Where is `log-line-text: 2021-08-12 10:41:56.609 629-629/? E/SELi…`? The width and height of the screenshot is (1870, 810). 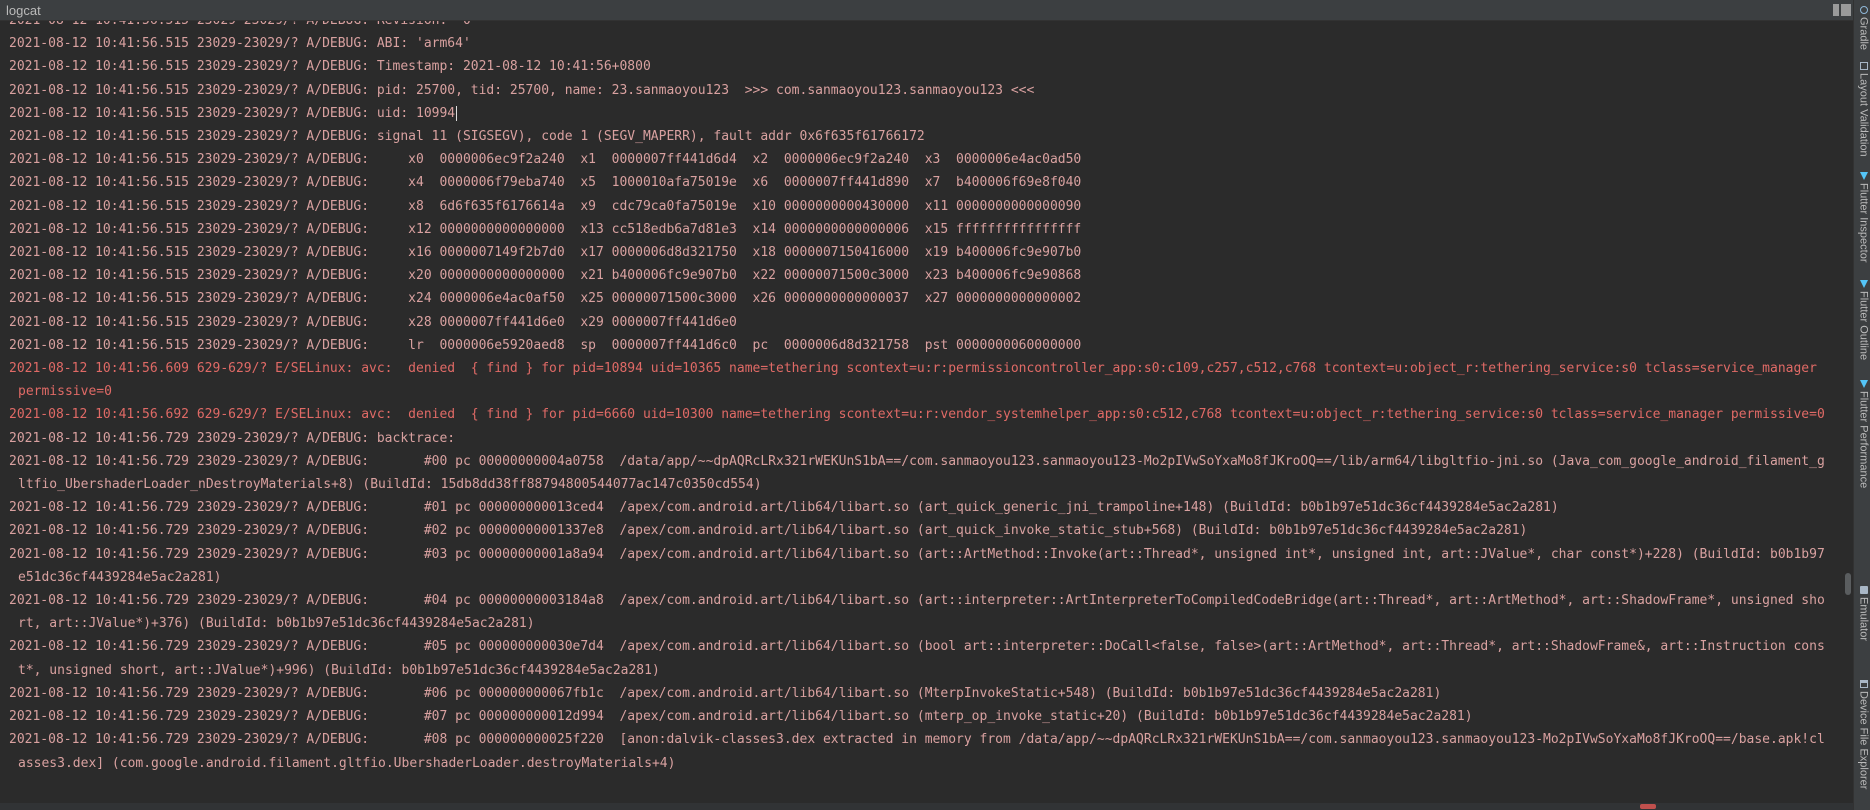
log-line-text: 2021-08-12 10:41:56.609 629-629/? E/SELi… is located at coordinates (917, 380).